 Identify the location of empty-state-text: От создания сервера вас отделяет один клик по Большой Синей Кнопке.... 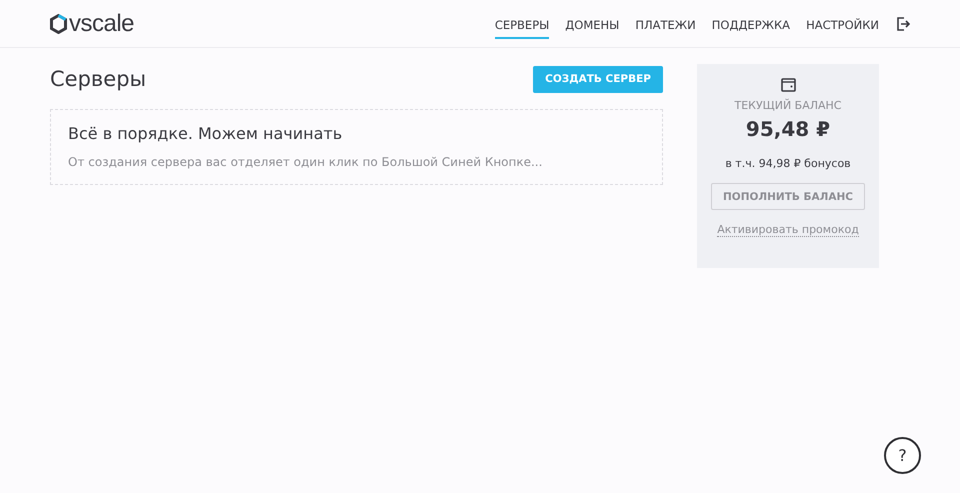
(306, 162).